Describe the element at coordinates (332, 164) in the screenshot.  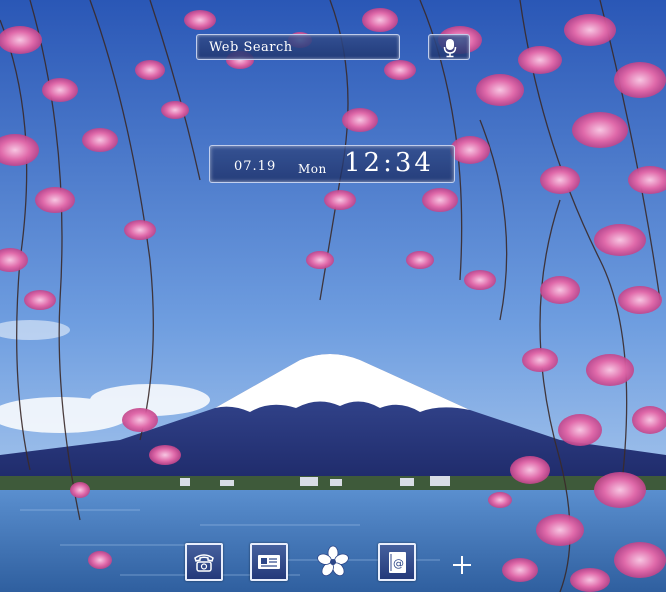
I see `clock-widget: 07.19 Mon 12:34` at that location.